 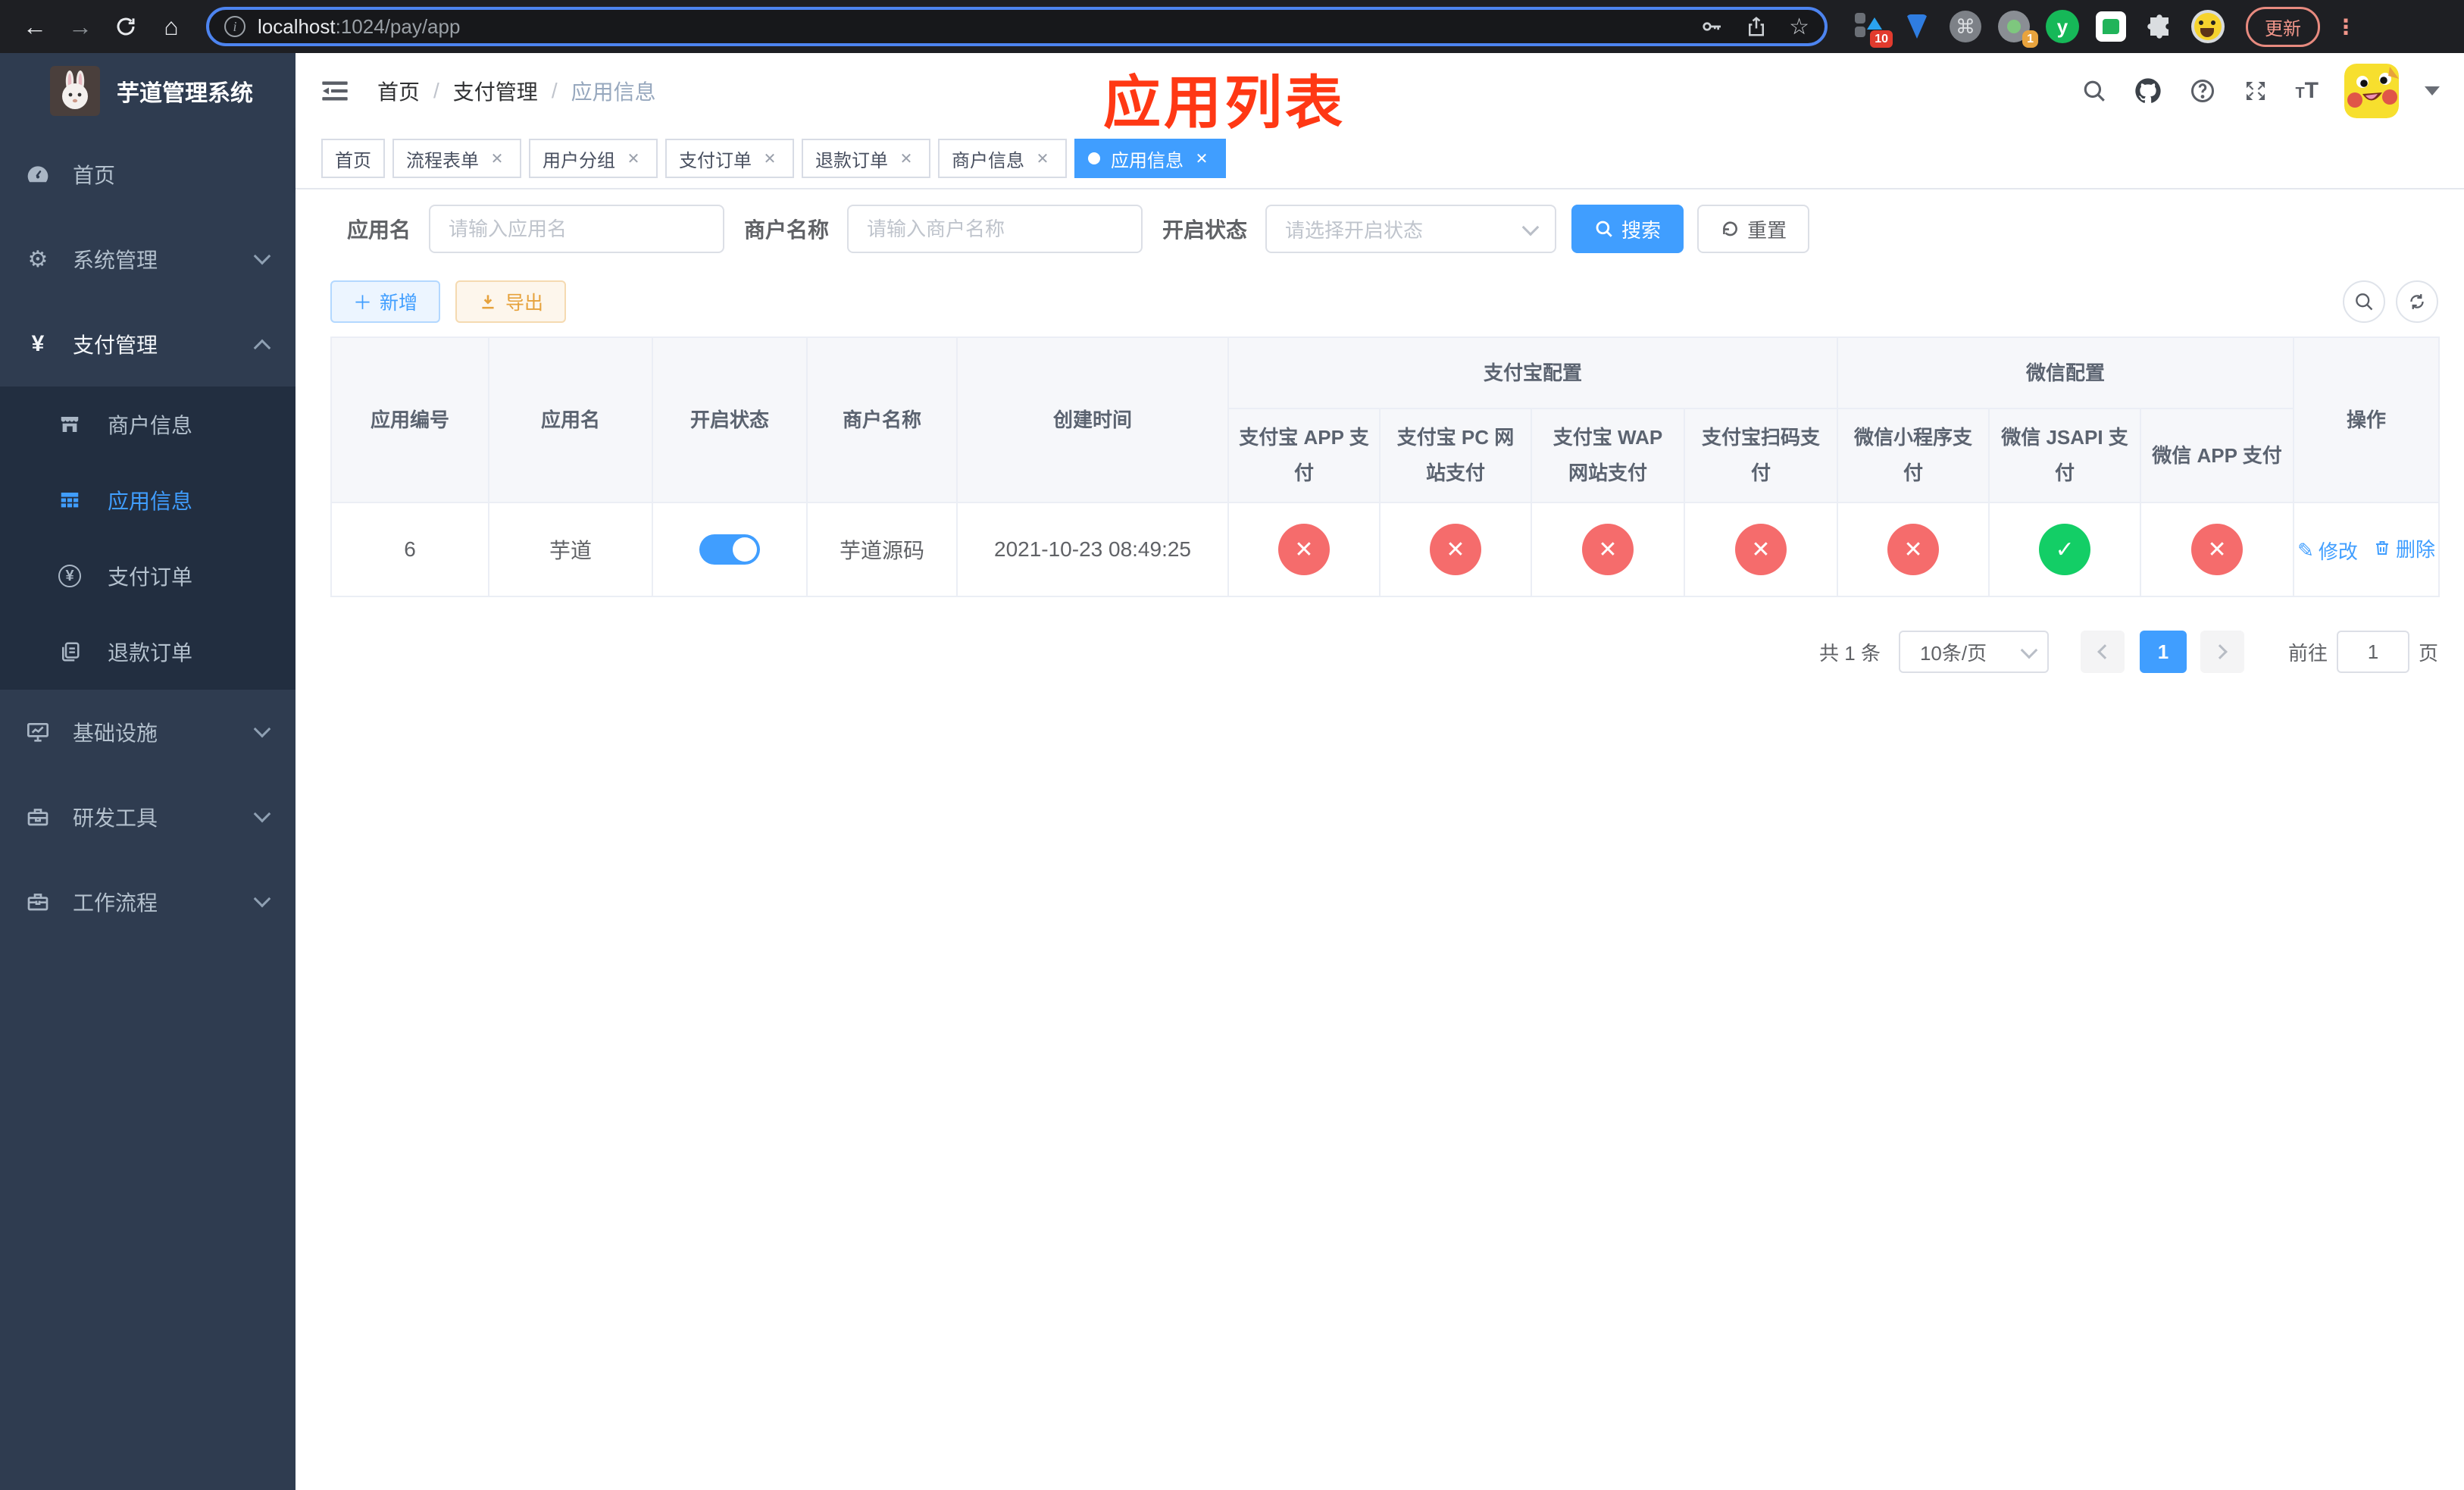 I want to click on yen-circle-icon: ¥, so click(x=70, y=576).